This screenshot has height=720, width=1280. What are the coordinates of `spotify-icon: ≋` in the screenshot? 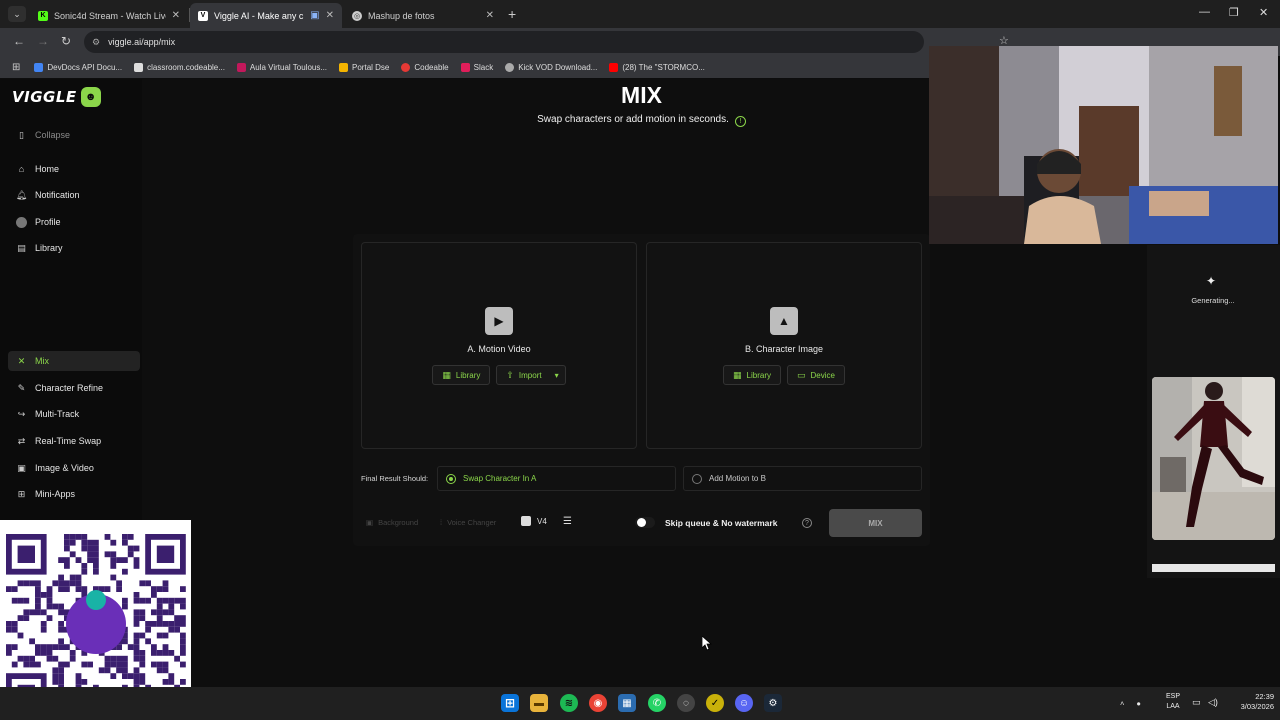 It's located at (569, 703).